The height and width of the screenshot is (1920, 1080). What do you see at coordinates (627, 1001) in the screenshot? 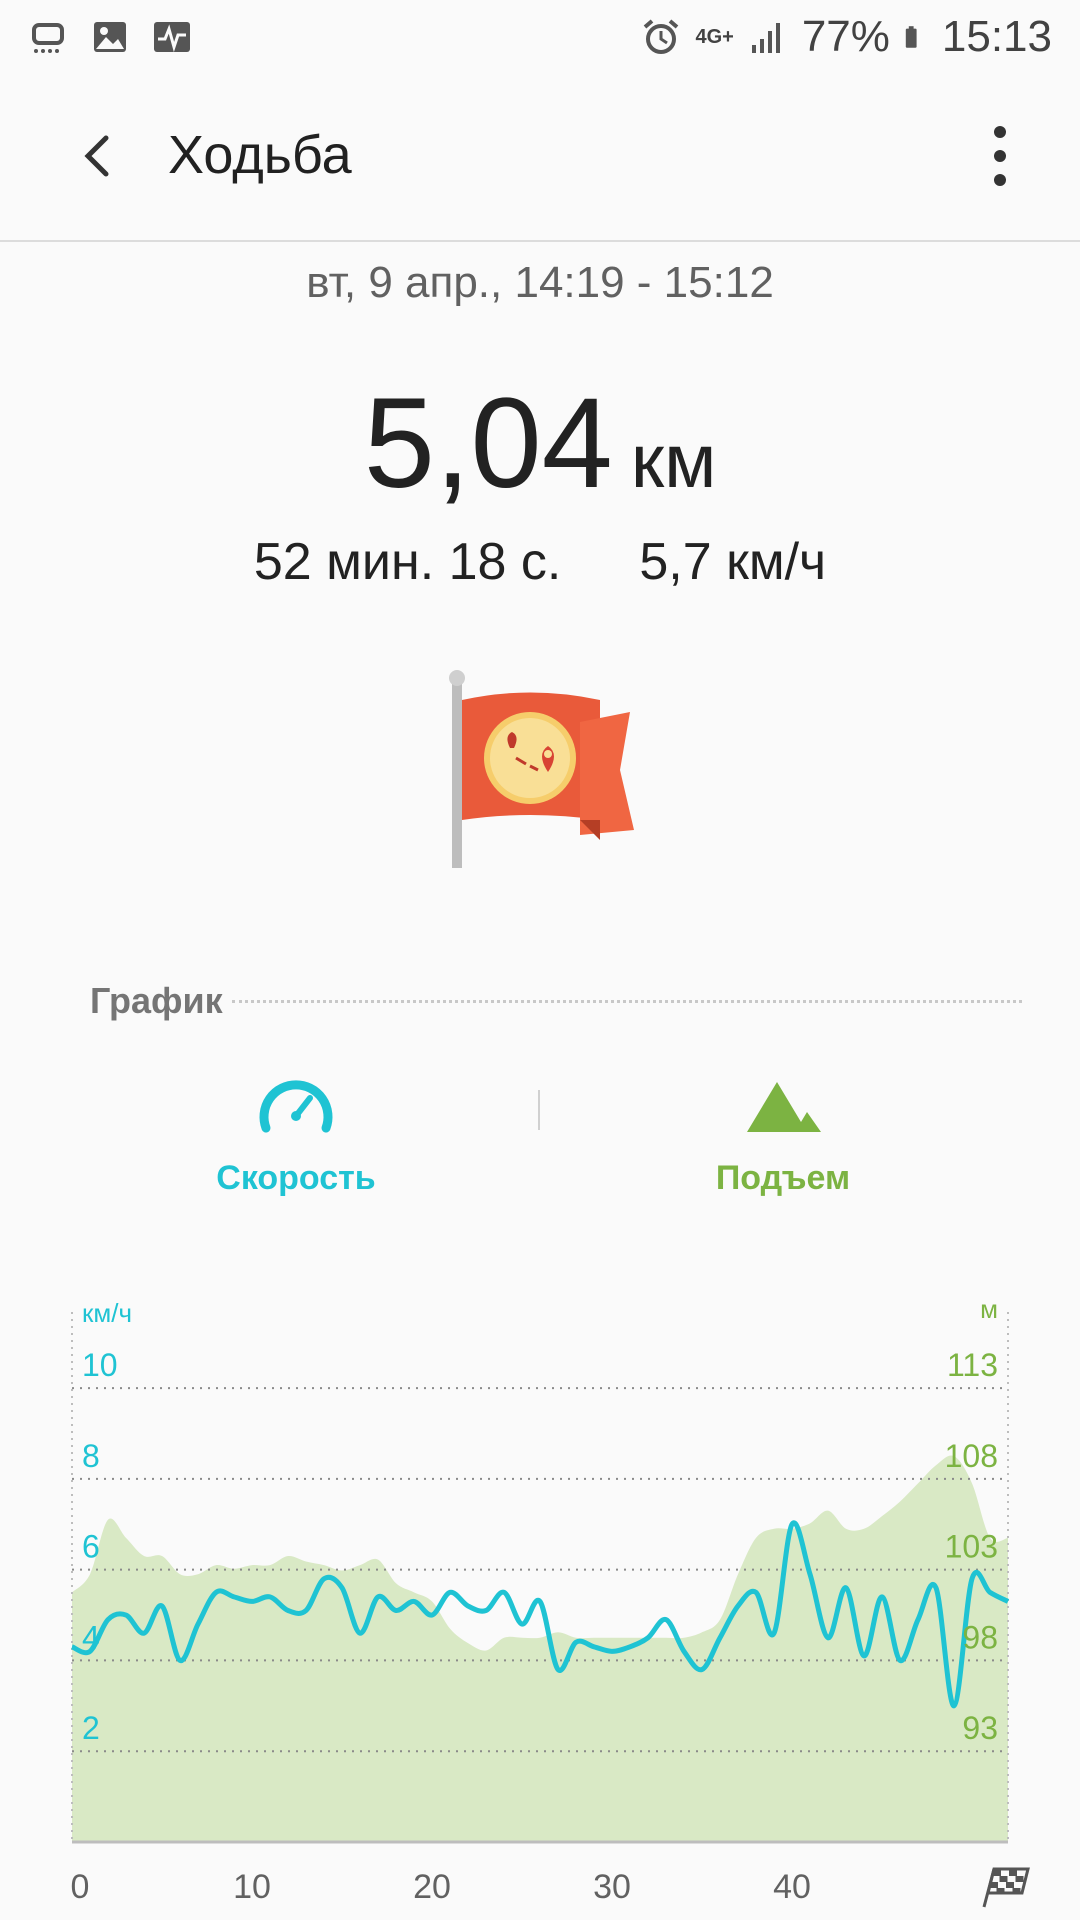
I see `section-divider` at bounding box center [627, 1001].